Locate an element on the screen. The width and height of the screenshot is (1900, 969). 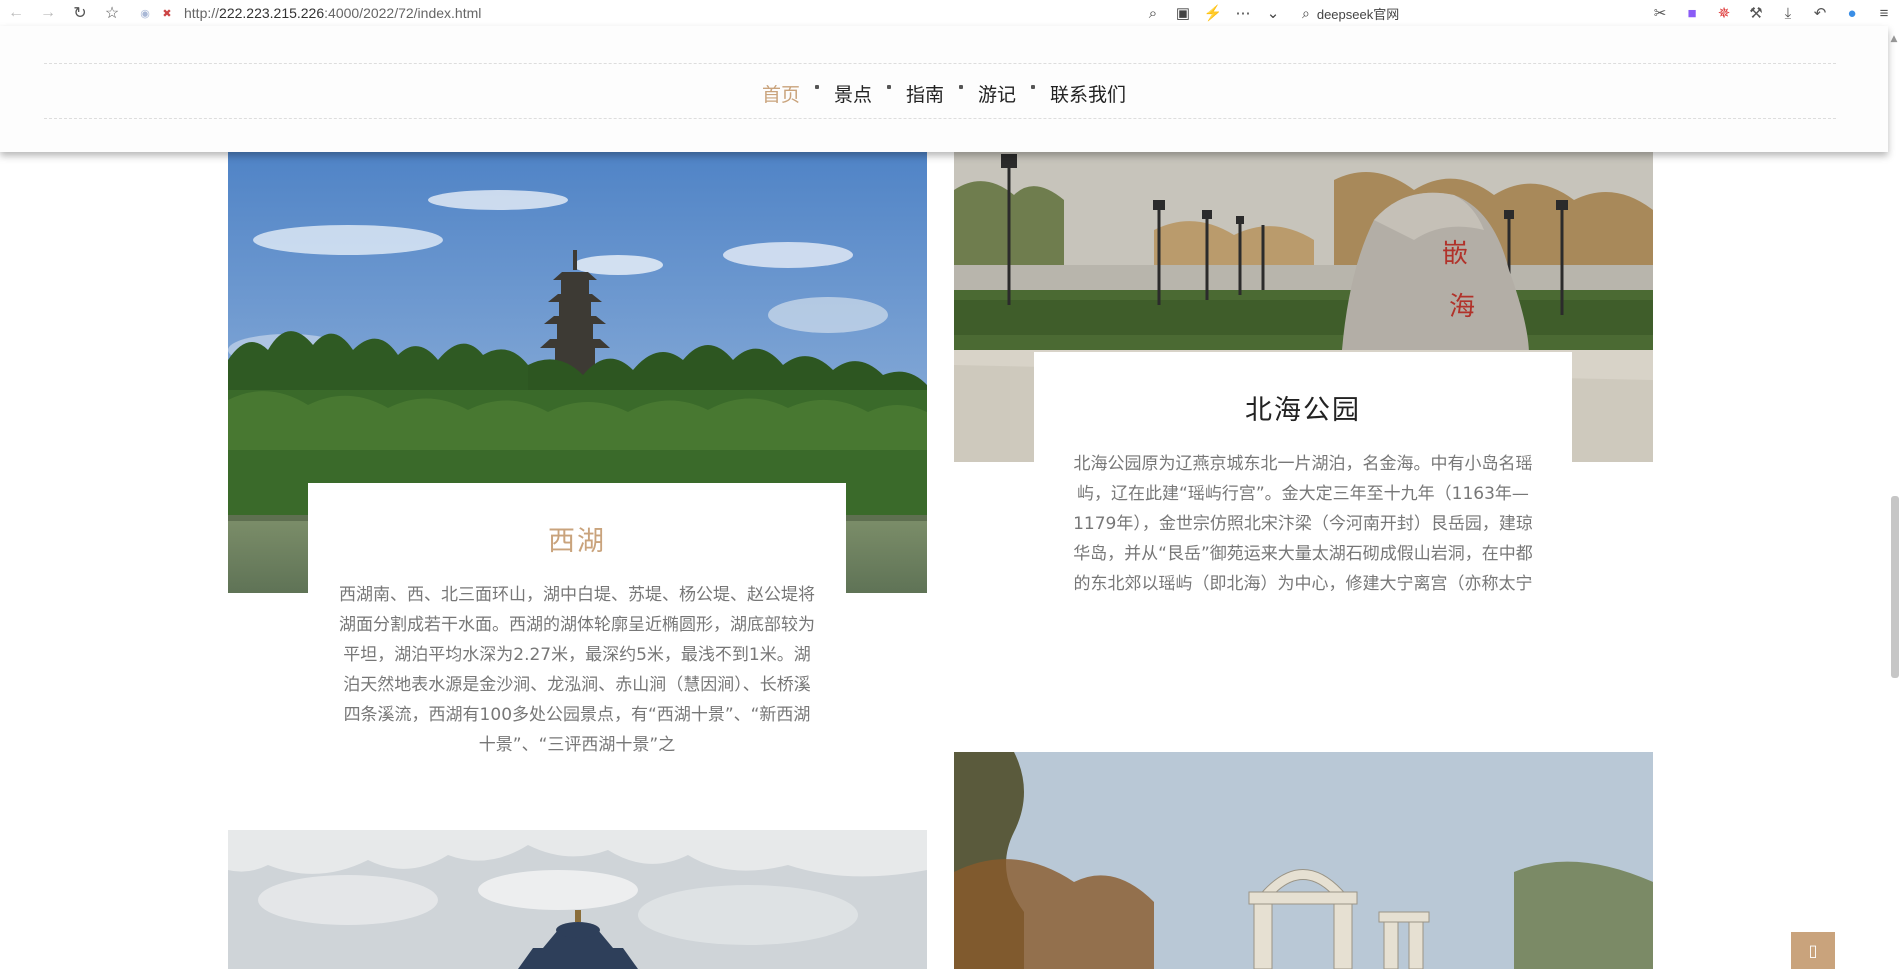
nav-item-guide: 指南 is located at coordinates (942, 93).